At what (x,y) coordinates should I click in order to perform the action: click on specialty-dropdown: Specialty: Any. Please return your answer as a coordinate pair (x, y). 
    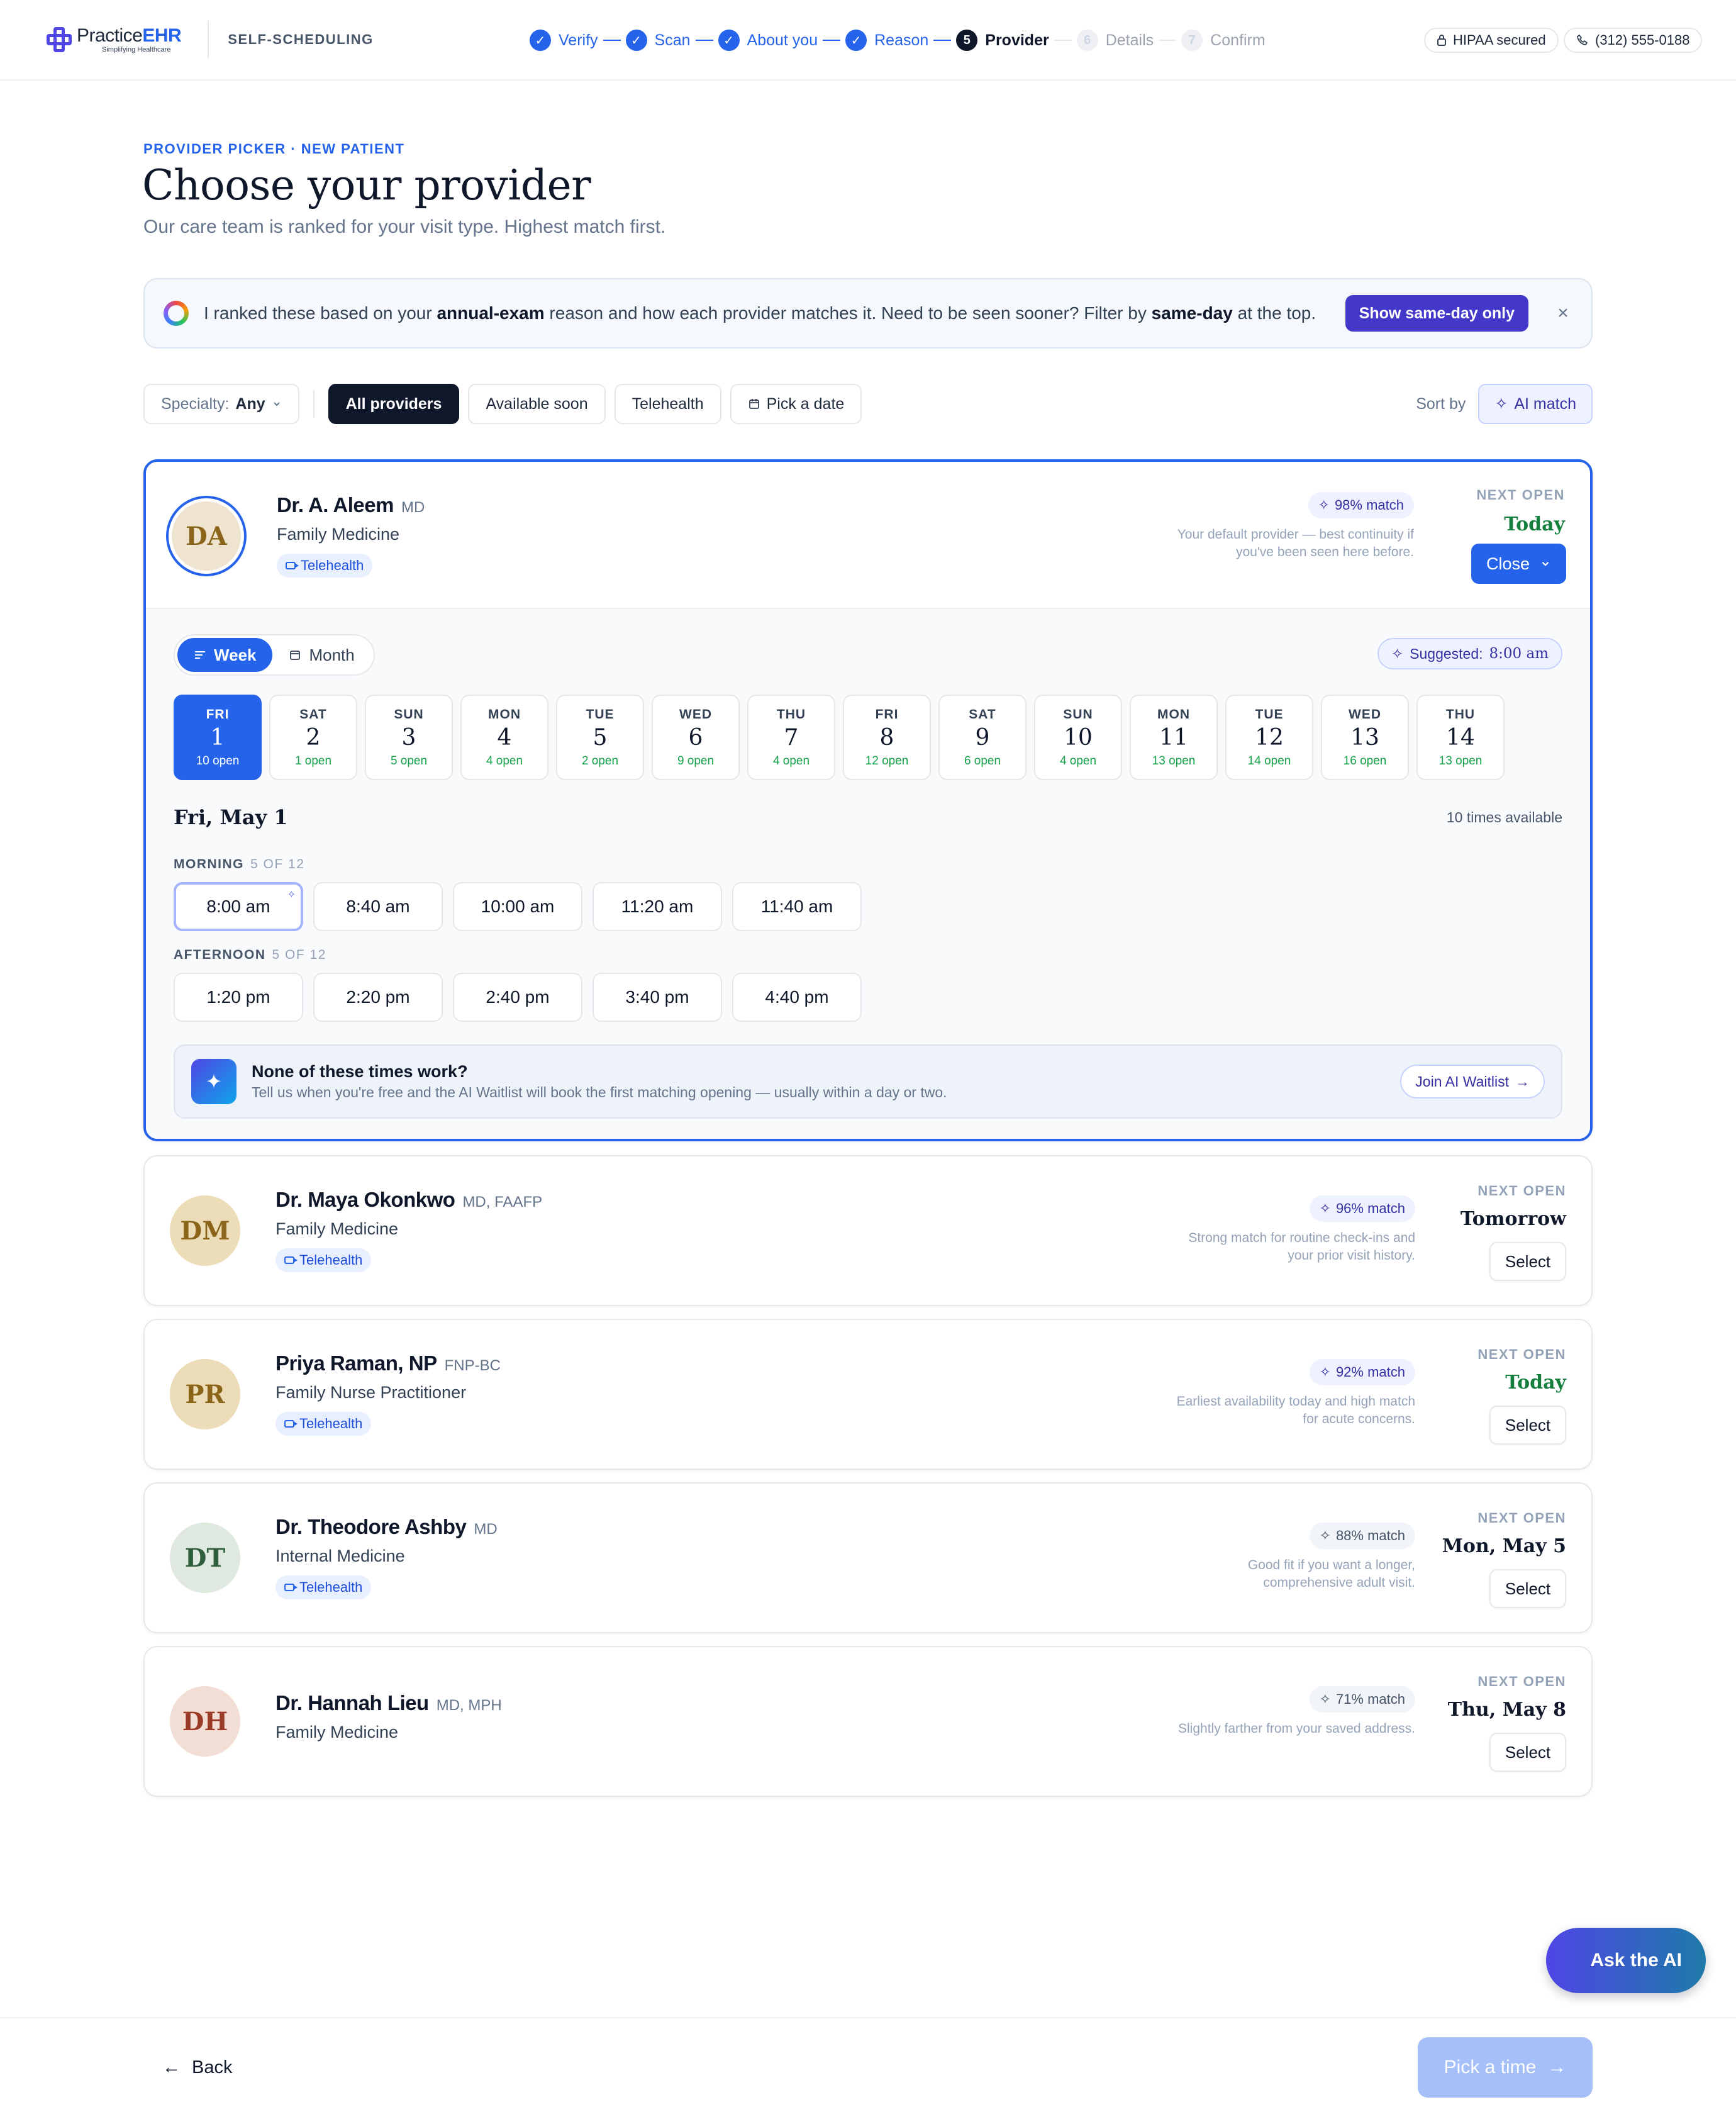
    Looking at the image, I should click on (221, 404).